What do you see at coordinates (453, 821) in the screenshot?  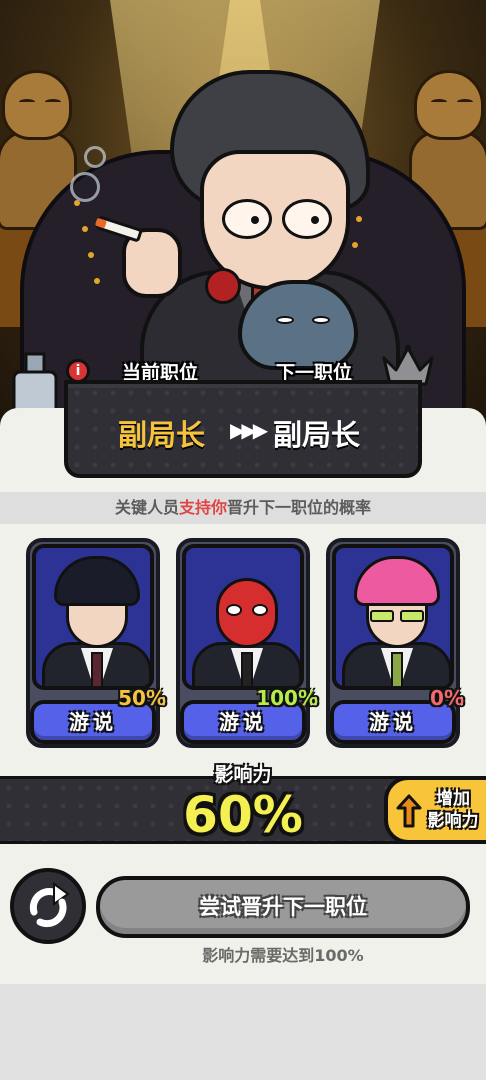 I see `add-influence-label-2: 影响力` at bounding box center [453, 821].